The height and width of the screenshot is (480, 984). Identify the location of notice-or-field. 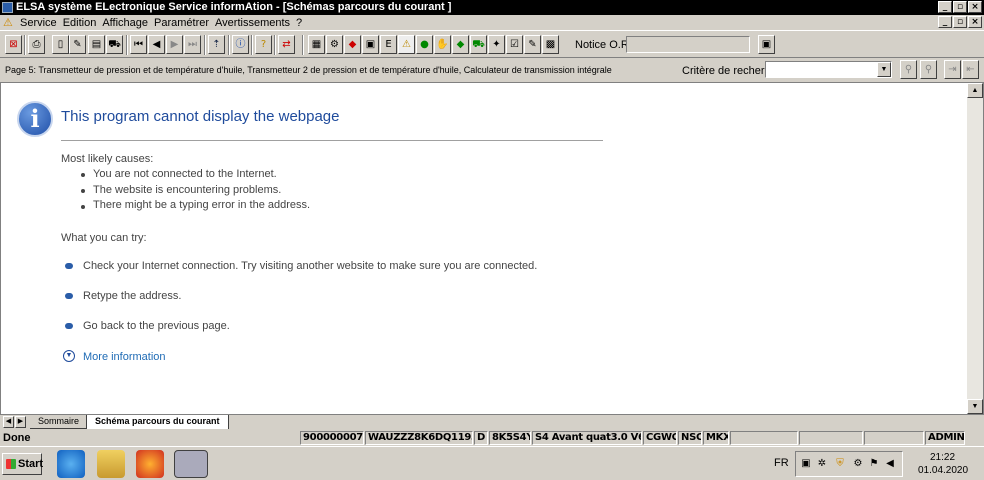
(688, 44).